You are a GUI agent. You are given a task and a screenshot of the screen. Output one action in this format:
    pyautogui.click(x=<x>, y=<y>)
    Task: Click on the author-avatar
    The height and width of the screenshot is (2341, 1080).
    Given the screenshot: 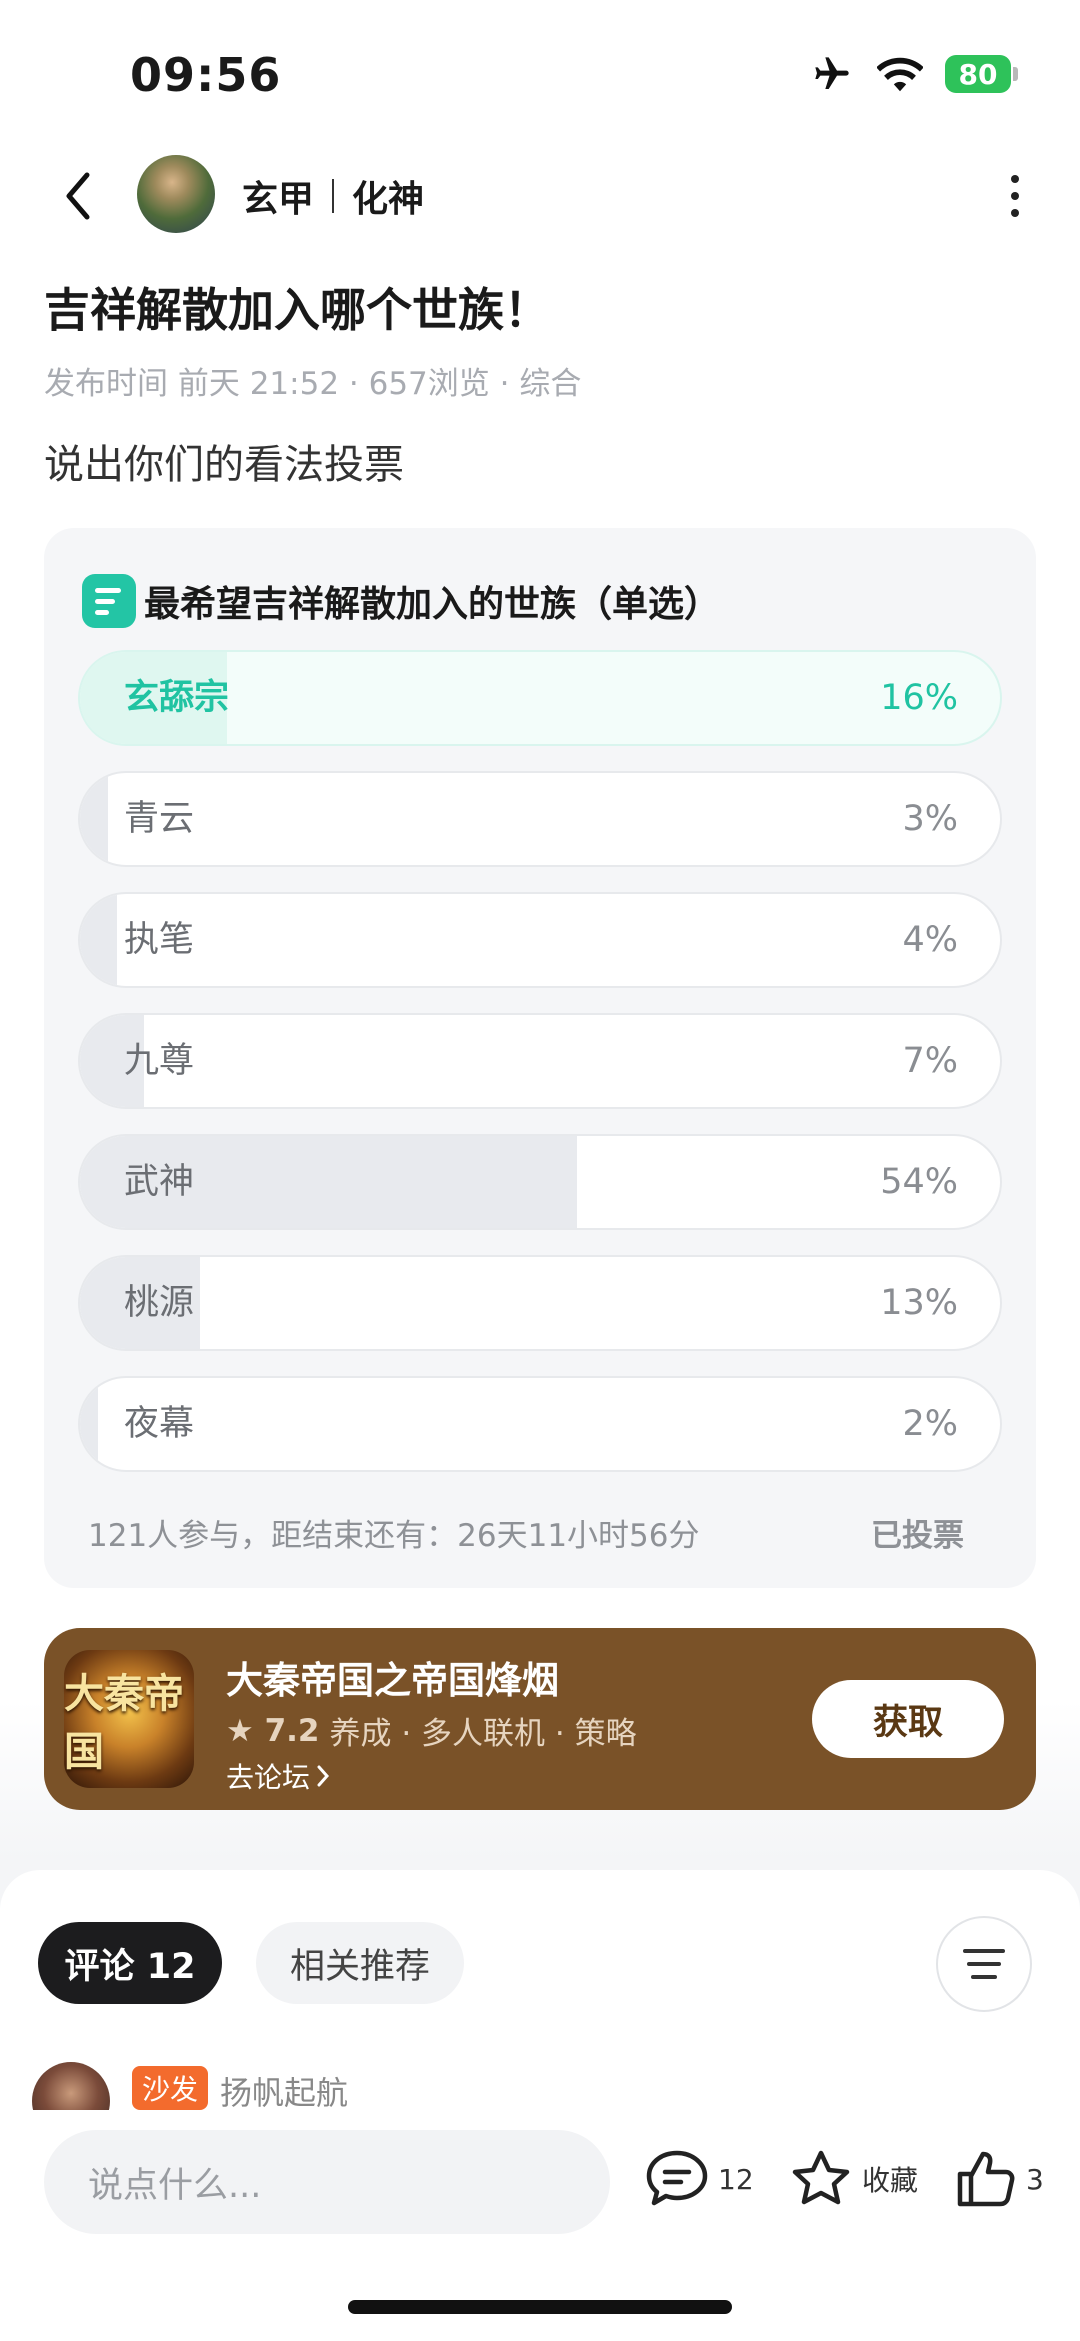 What is the action you would take?
    pyautogui.click(x=176, y=194)
    